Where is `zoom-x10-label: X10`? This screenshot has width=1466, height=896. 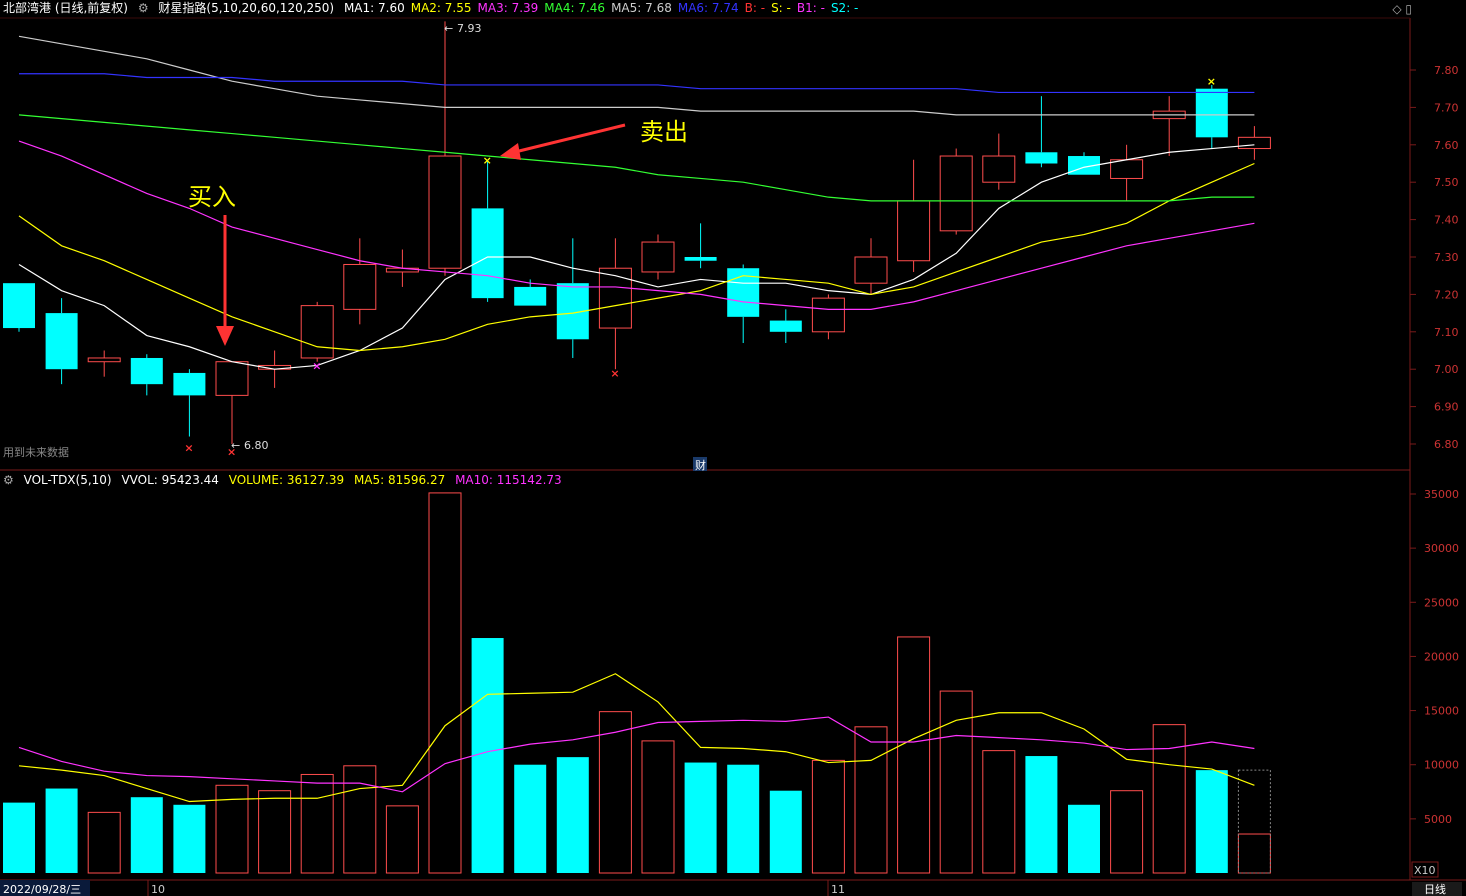
zoom-x10-label: X10 is located at coordinates (1425, 870).